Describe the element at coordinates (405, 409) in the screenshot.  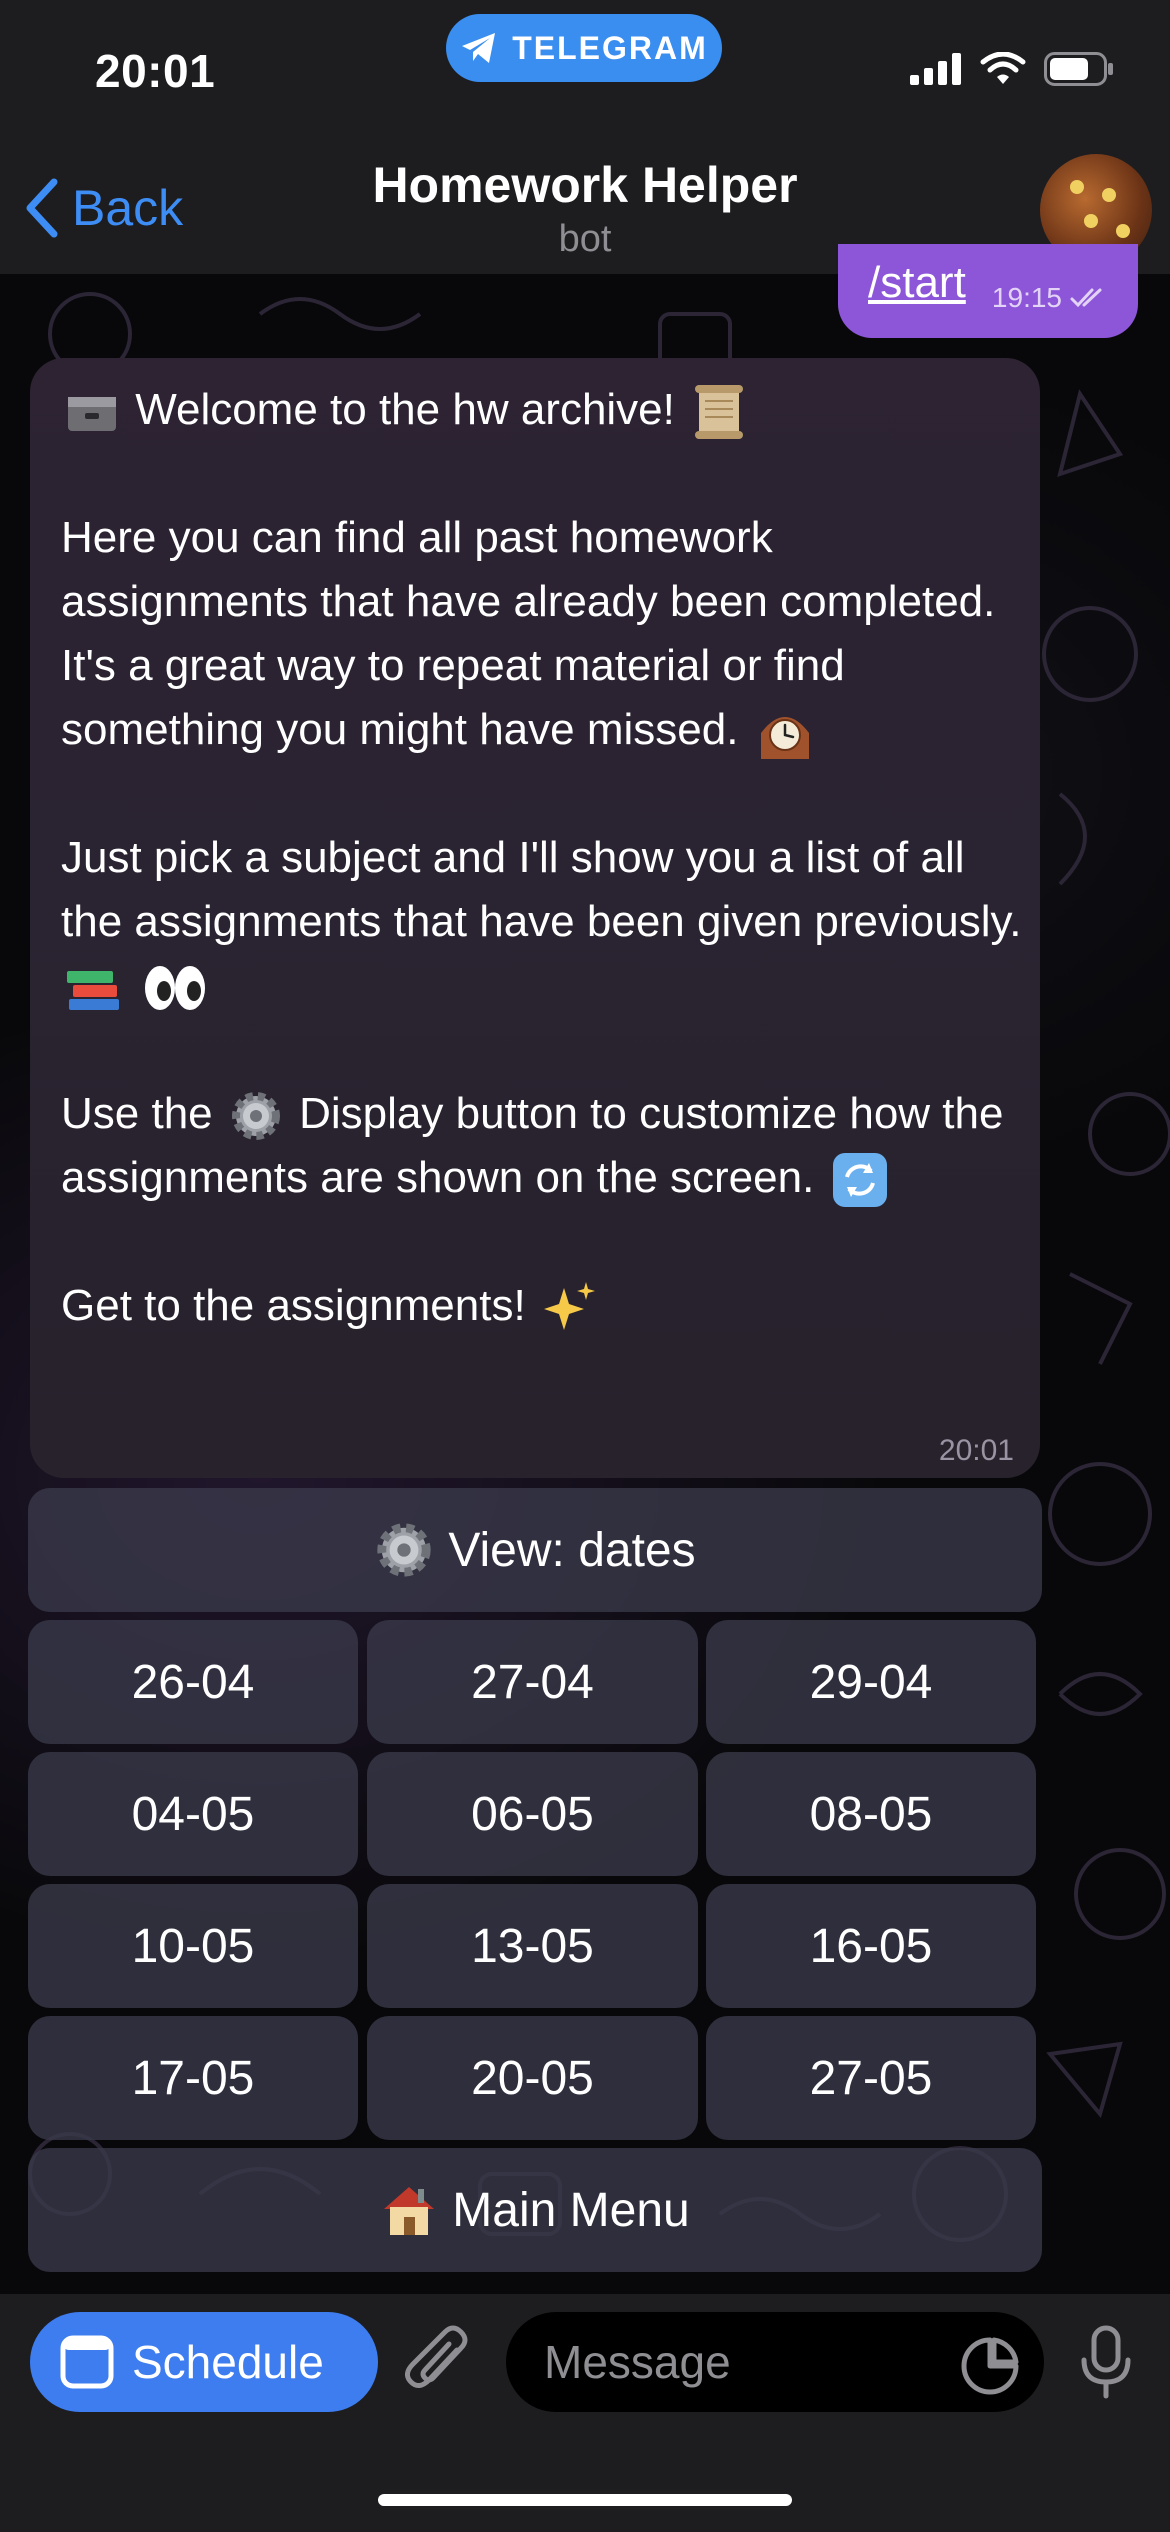
I see `welcome-line: Welcome to the hw archive!` at that location.